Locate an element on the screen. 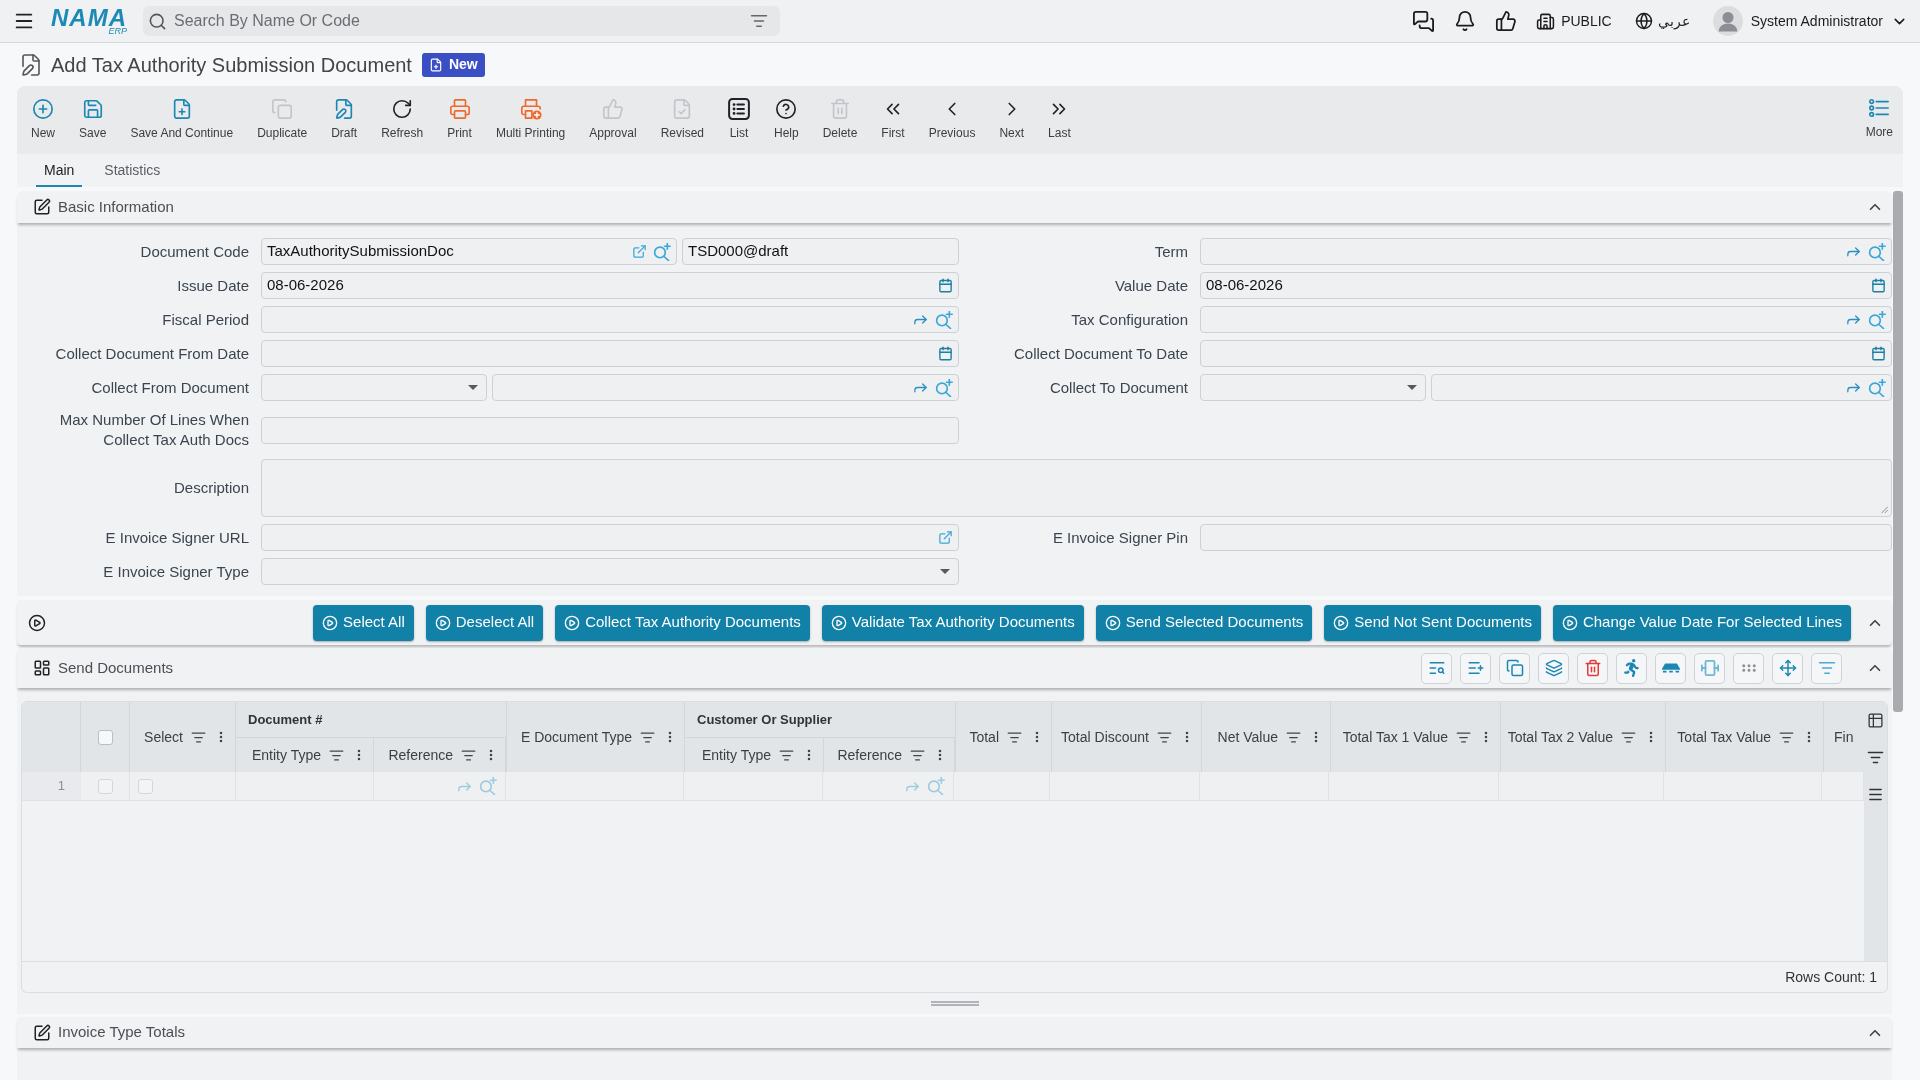 The height and width of the screenshot is (1080, 1920). user-menu-button: System Administrator is located at coordinates (1810, 21).